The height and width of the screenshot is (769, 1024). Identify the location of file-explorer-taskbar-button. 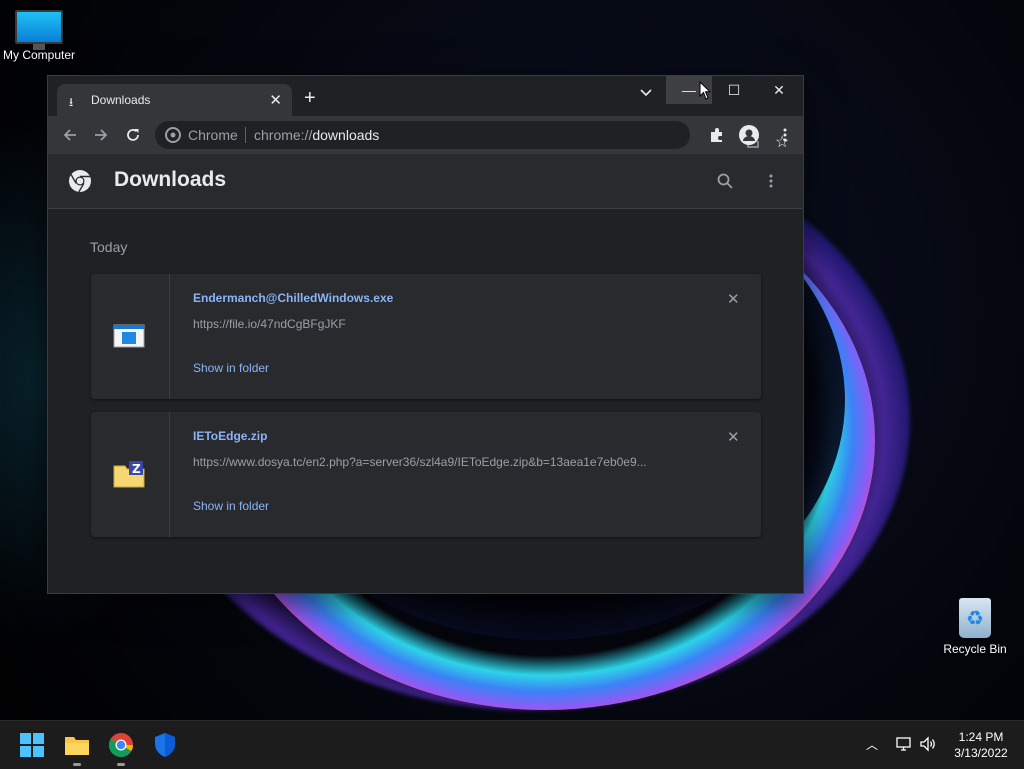
(77, 748).